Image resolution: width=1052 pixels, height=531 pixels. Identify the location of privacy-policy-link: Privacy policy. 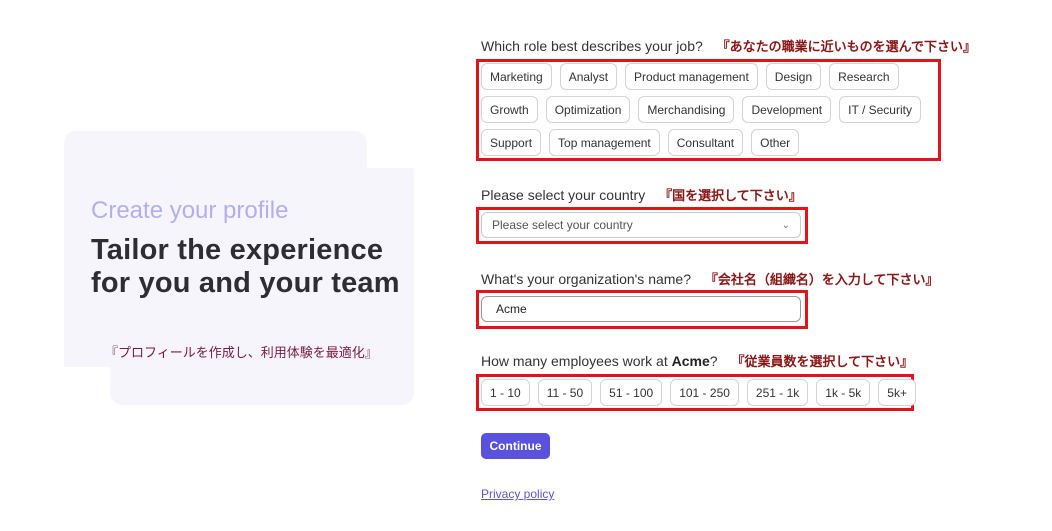
(517, 494).